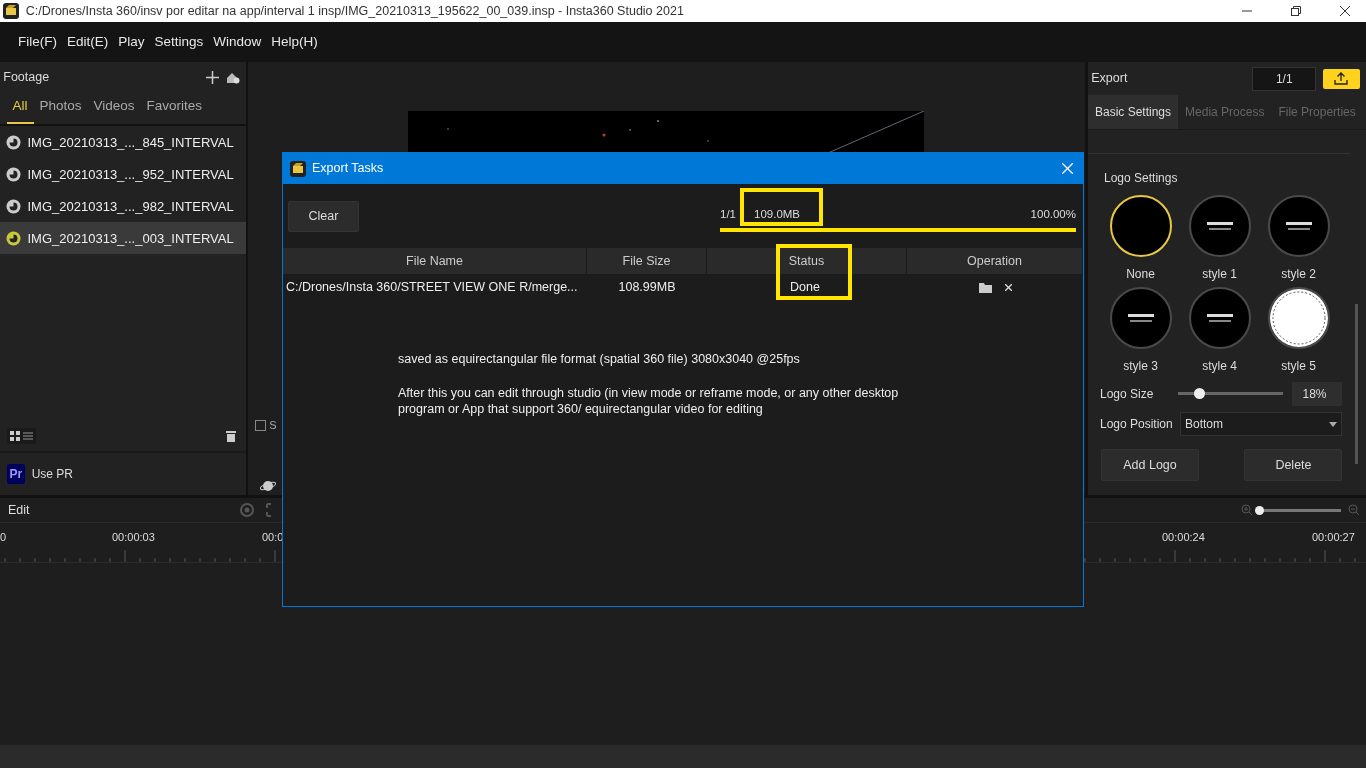 This screenshot has width=1366, height=768. What do you see at coordinates (123, 206) in the screenshot?
I see `footage-item: IMG_20210313_..._982_INTERVAL` at bounding box center [123, 206].